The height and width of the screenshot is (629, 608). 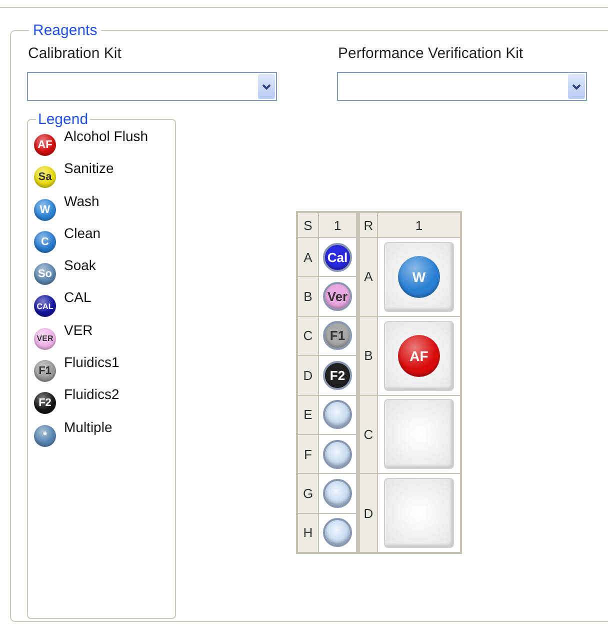 I want to click on reagent-well: AF, so click(x=419, y=355).